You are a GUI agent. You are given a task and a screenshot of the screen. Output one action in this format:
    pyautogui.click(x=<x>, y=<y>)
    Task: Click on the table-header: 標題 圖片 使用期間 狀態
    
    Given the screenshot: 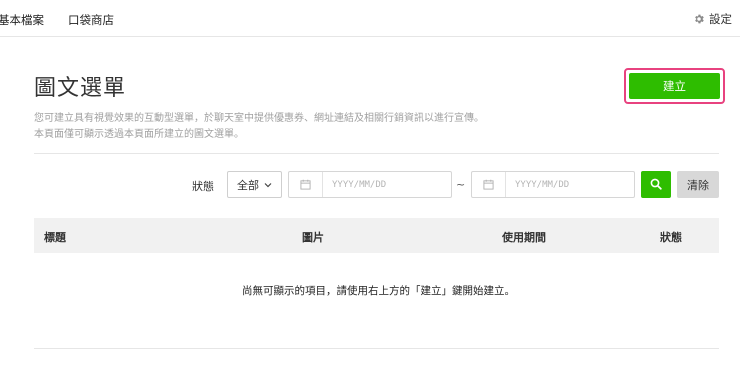 What is the action you would take?
    pyautogui.click(x=376, y=235)
    